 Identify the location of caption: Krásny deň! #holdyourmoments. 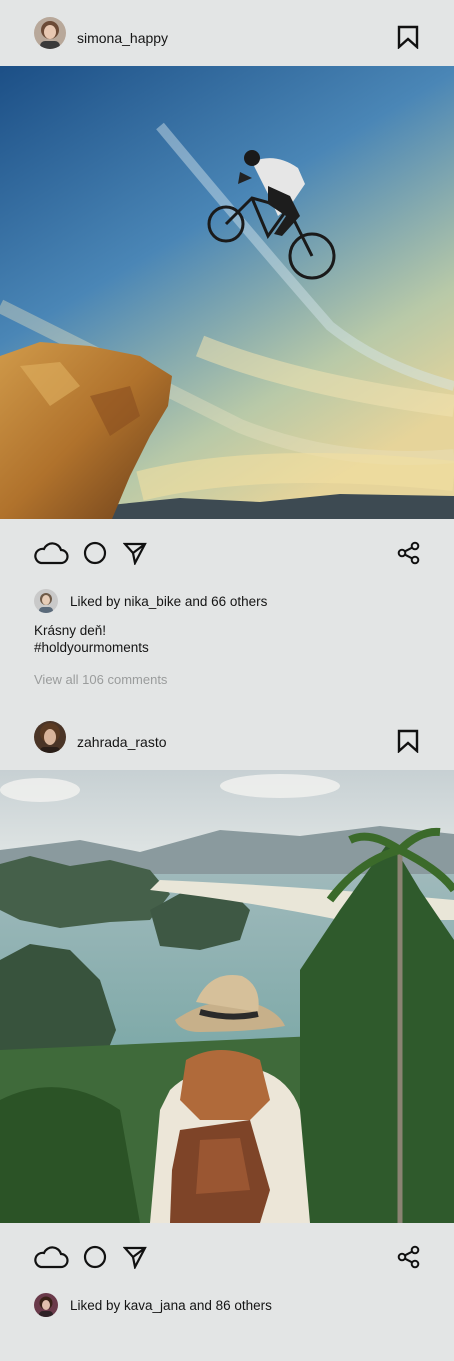
(91, 639).